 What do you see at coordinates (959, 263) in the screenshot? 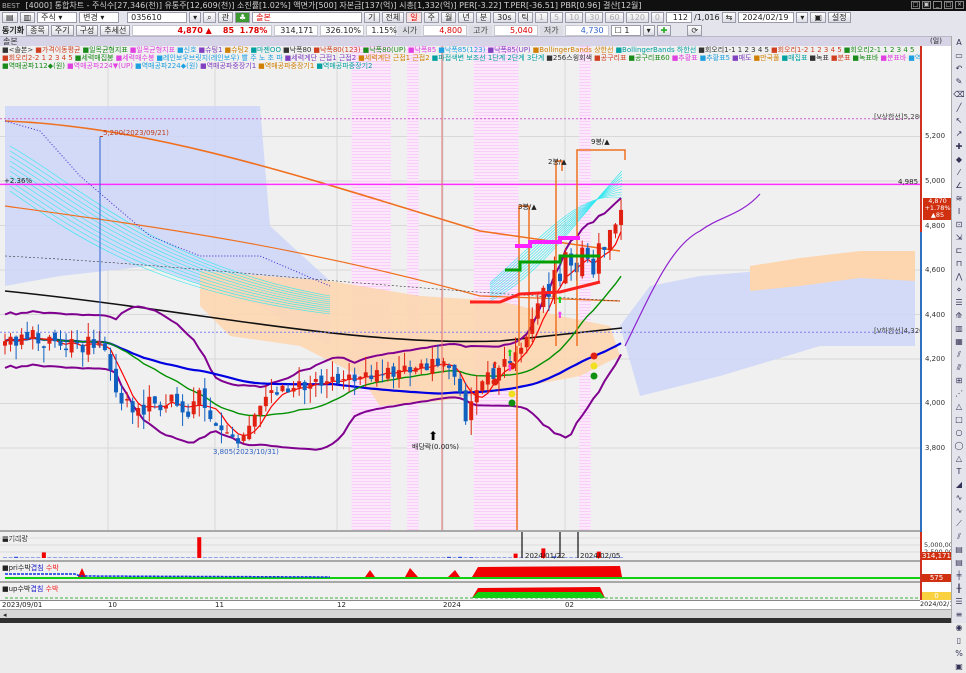
I see `drawing-tool-icon: ⊓` at bounding box center [959, 263].